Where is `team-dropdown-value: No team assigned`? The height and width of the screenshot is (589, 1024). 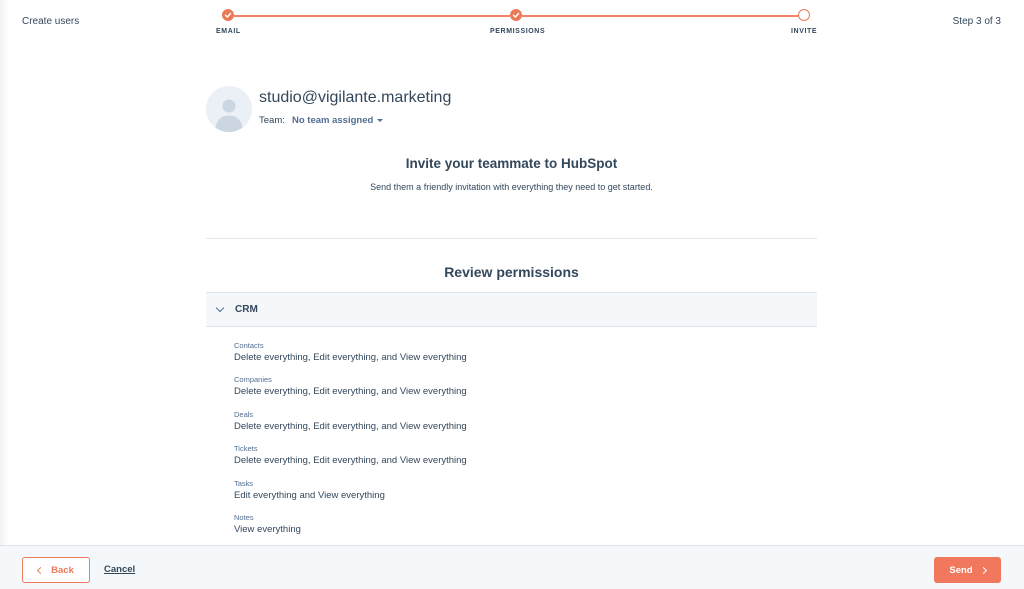 team-dropdown-value: No team assigned is located at coordinates (333, 120).